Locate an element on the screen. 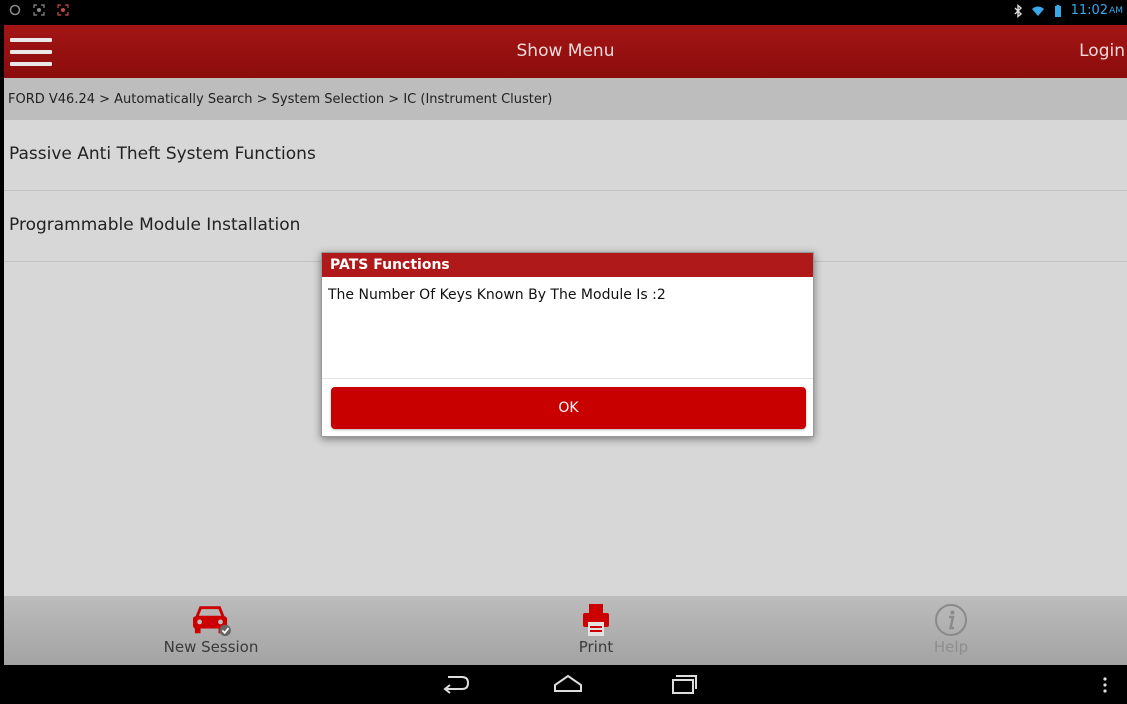  clock-time: 11:02 is located at coordinates (1089, 10).